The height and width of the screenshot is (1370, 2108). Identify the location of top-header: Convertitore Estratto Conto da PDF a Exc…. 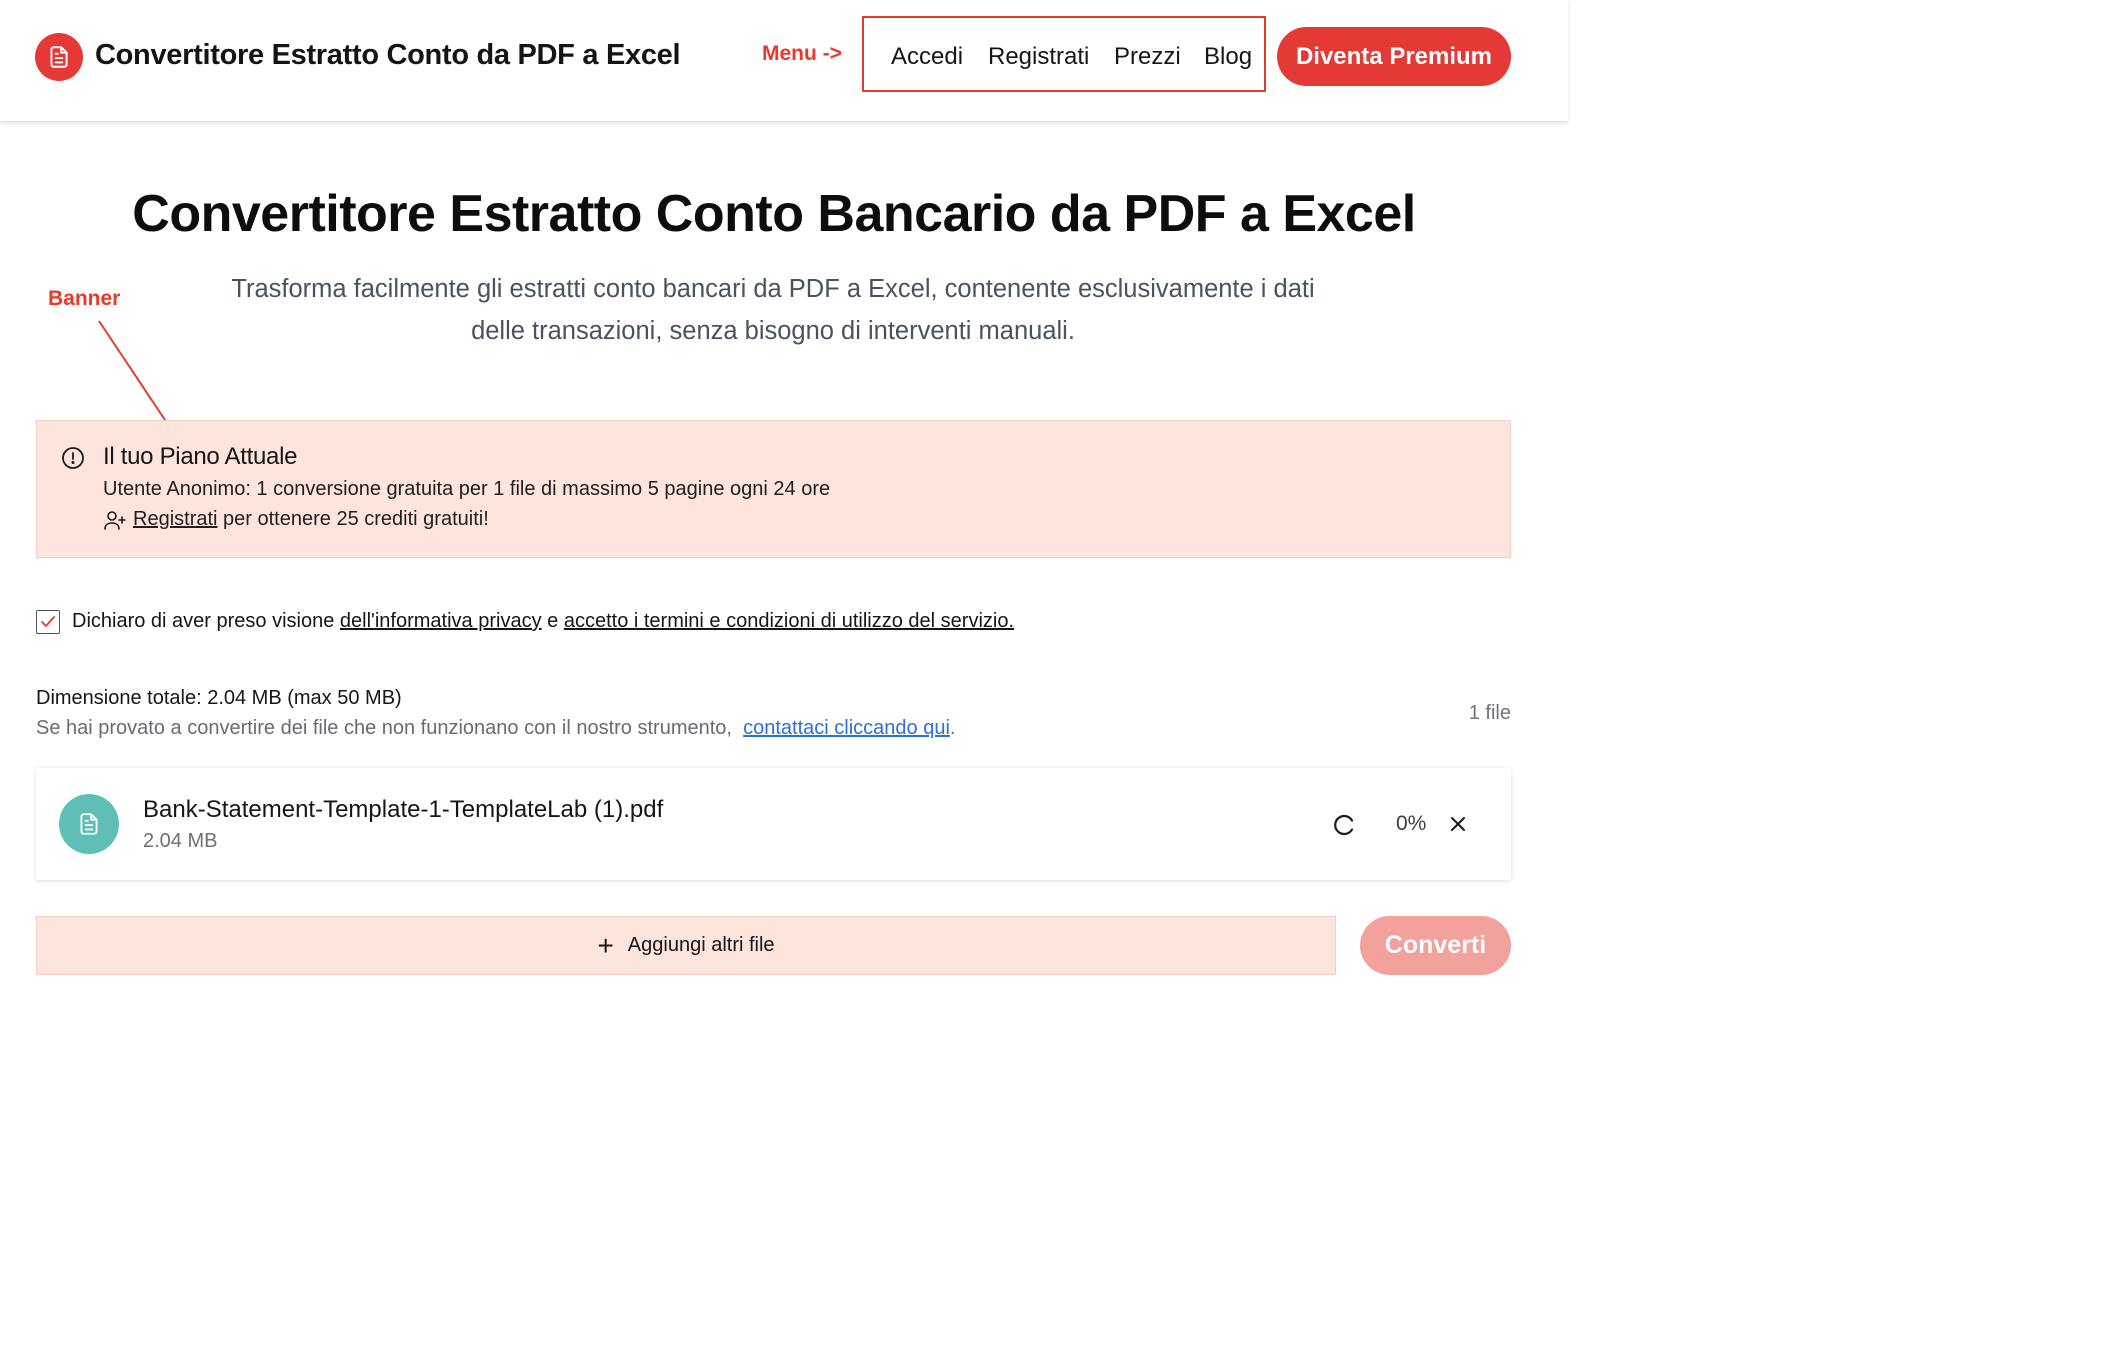
(784, 61).